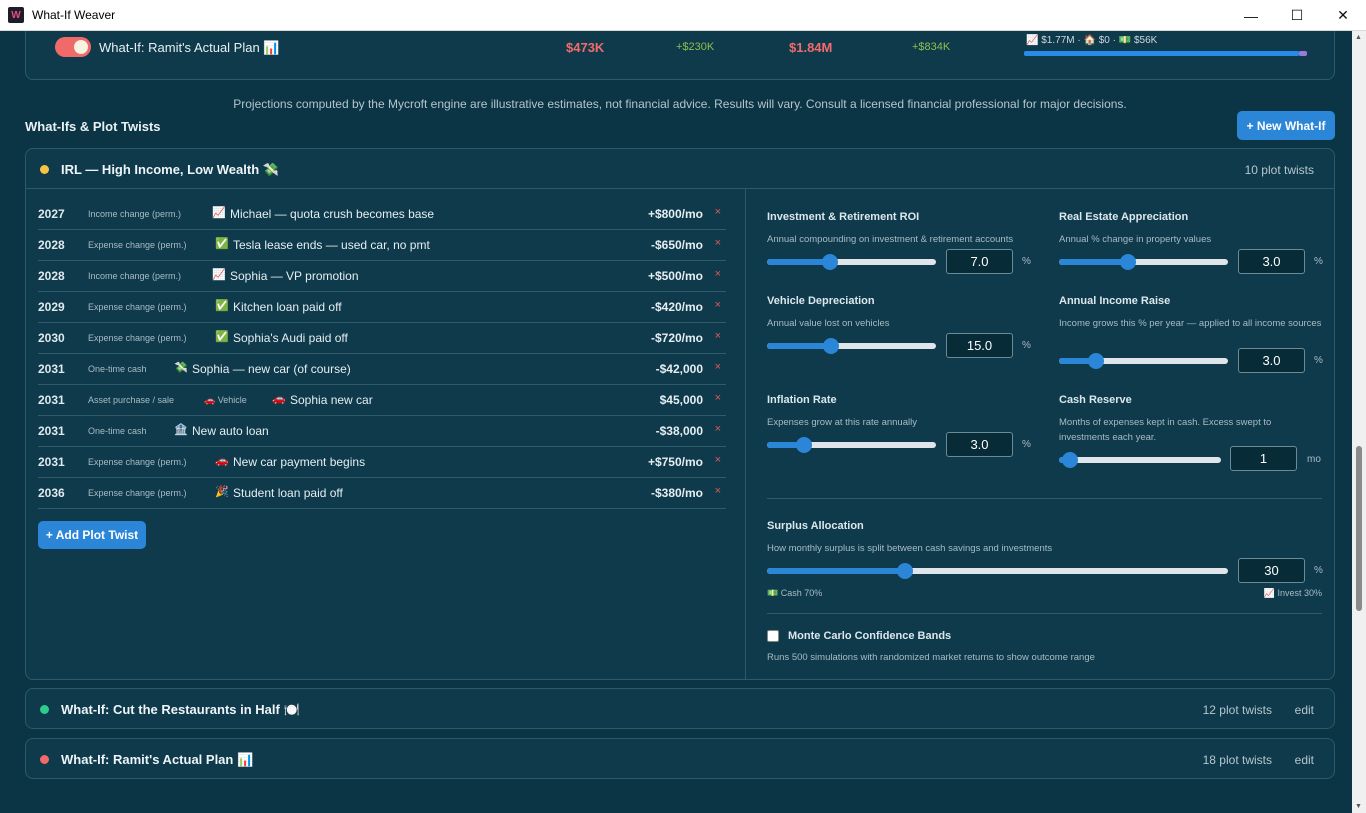 Image resolution: width=1366 pixels, height=813 pixels. What do you see at coordinates (1358, 806) in the screenshot?
I see `scroll-down-arrow-icon: ▼` at bounding box center [1358, 806].